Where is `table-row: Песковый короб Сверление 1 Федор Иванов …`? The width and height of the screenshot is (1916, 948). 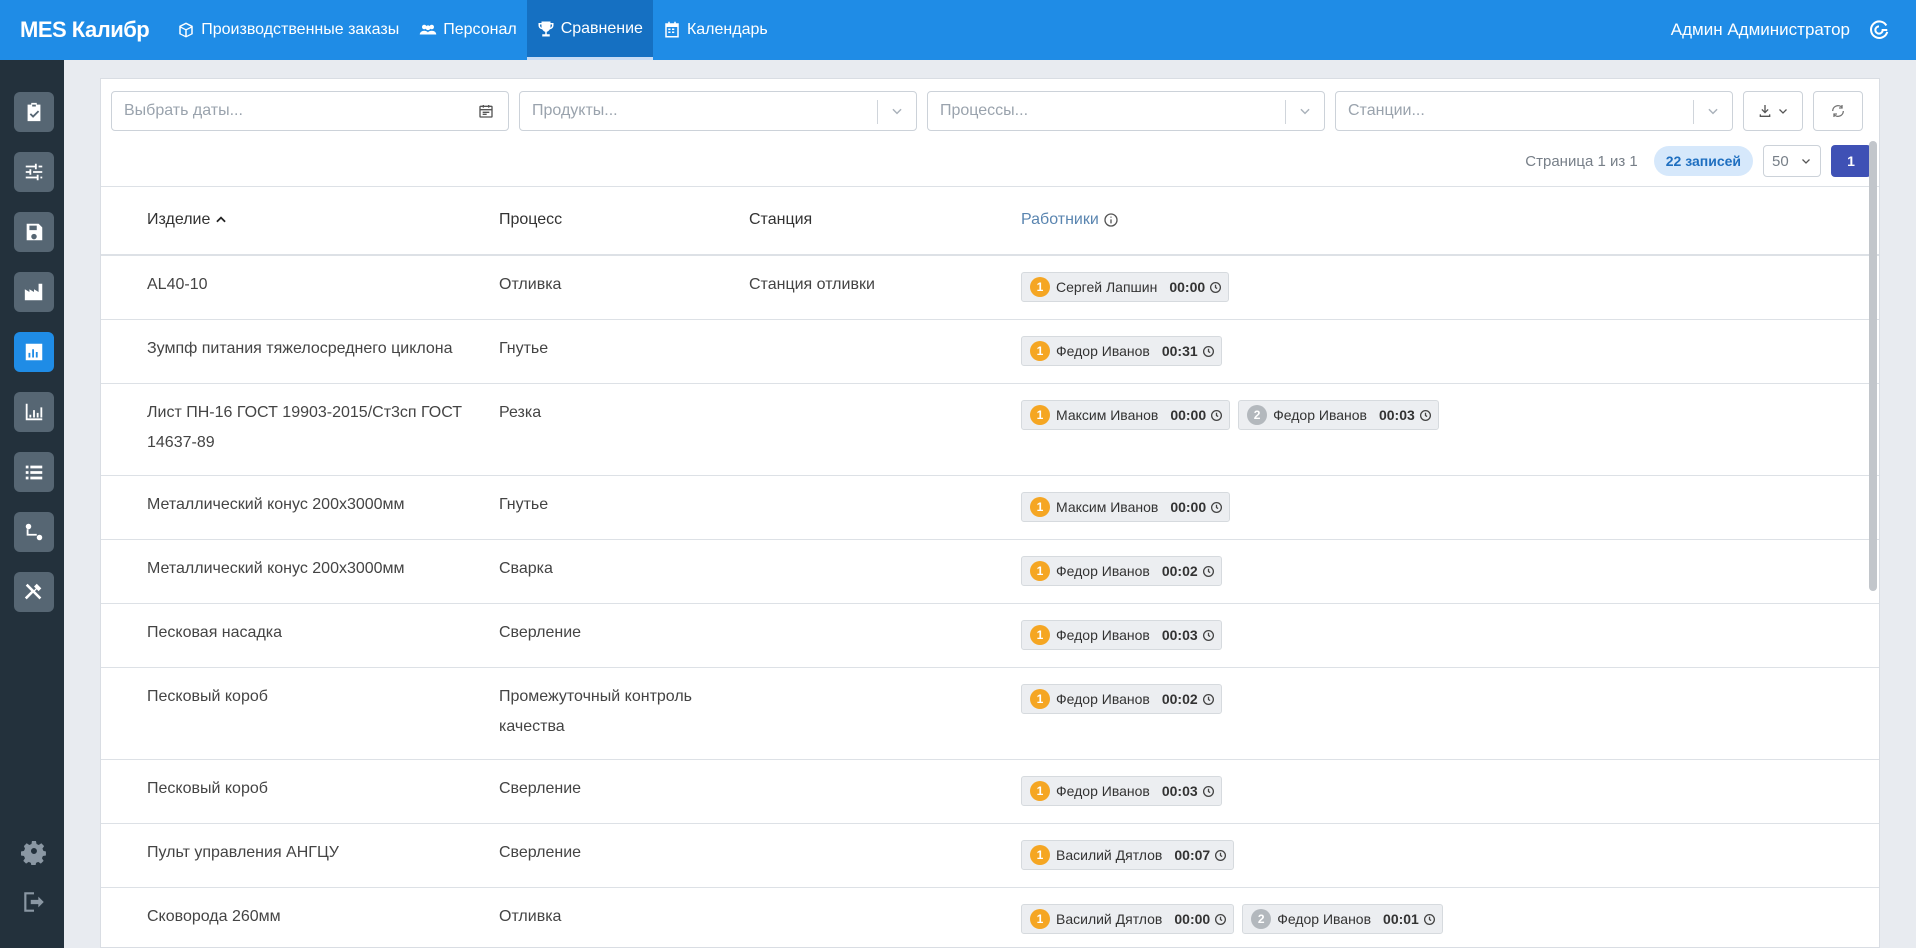 table-row: Песковый короб Сверление 1 Федор Иванов … is located at coordinates (990, 792).